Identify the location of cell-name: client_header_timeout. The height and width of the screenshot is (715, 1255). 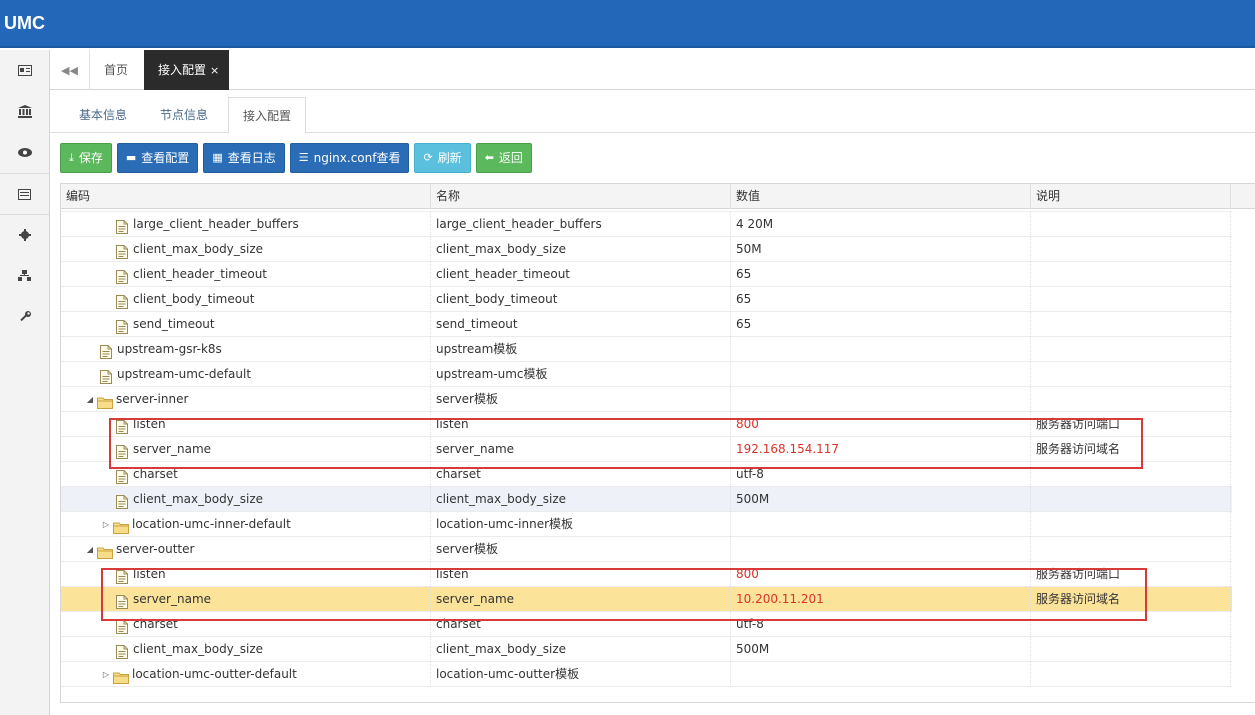
(581, 274).